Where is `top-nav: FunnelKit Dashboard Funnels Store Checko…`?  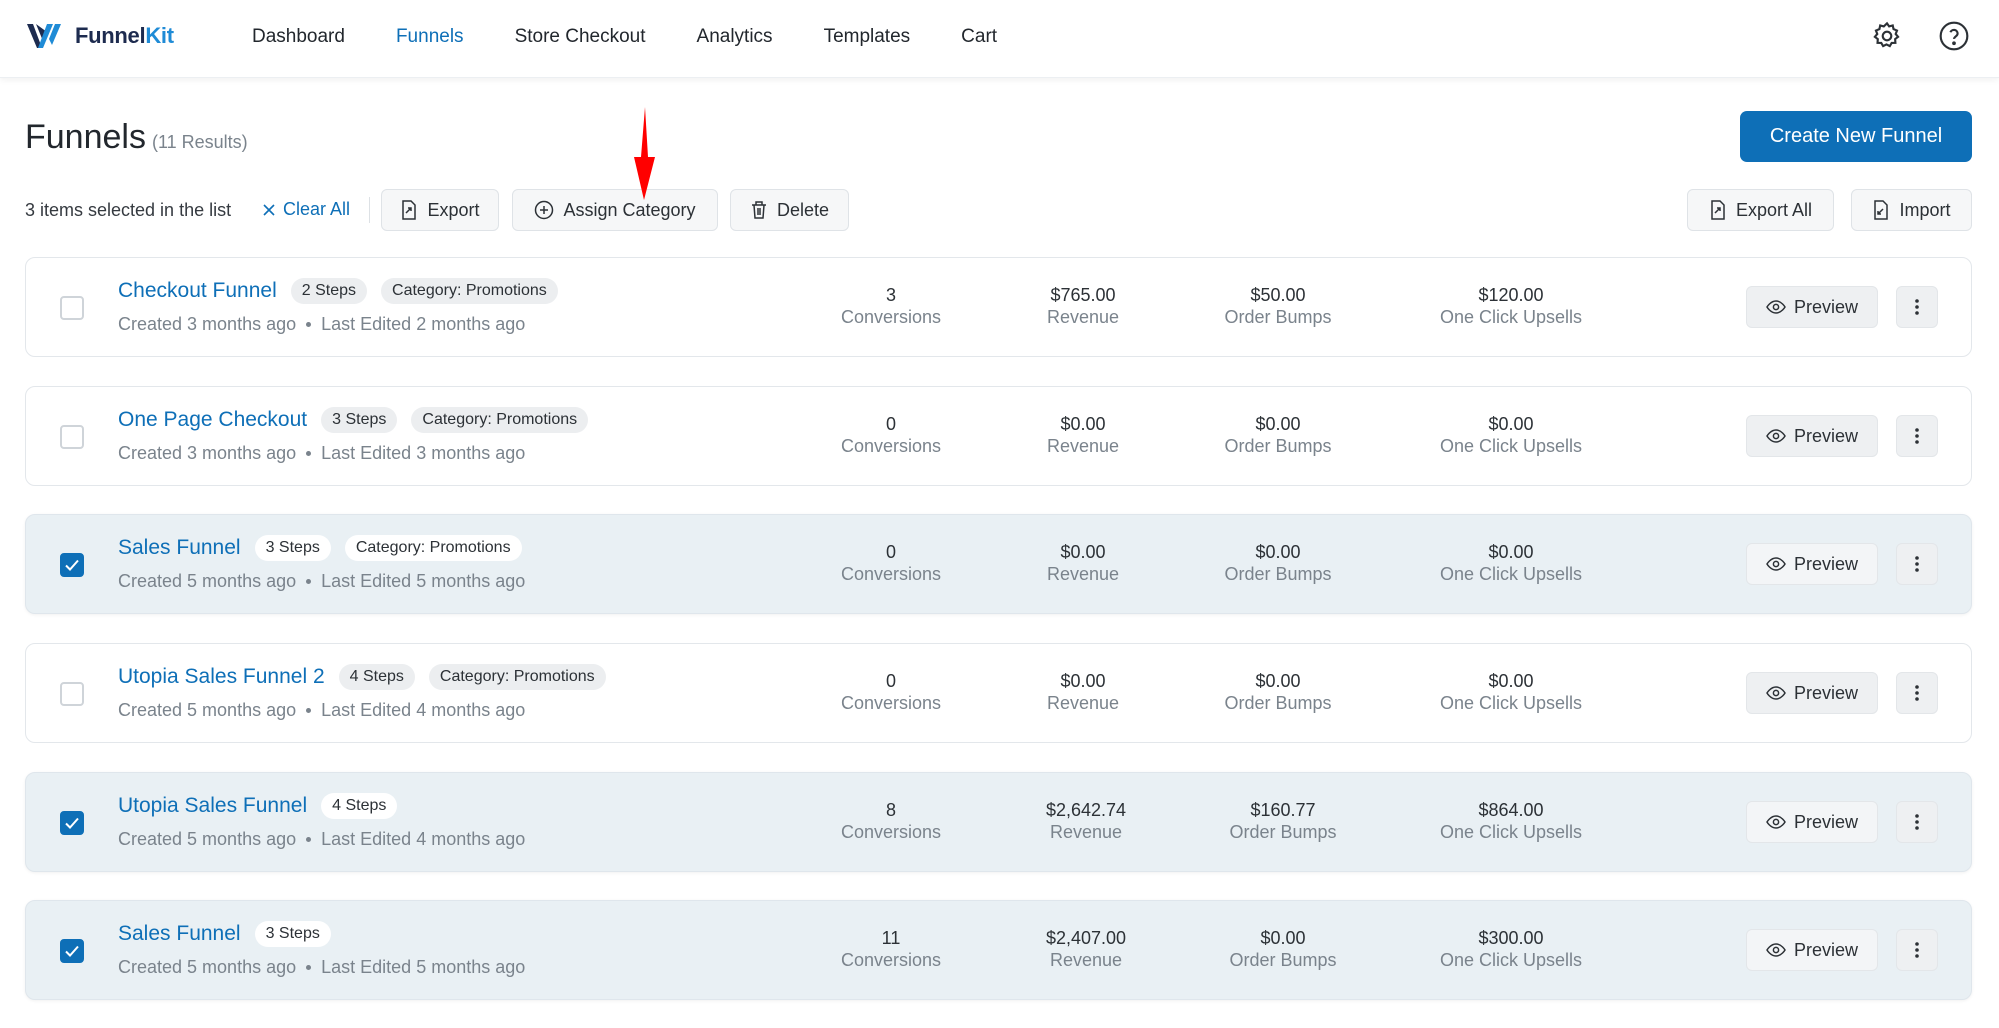 top-nav: FunnelKit Dashboard Funnels Store Checko… is located at coordinates (999, 39).